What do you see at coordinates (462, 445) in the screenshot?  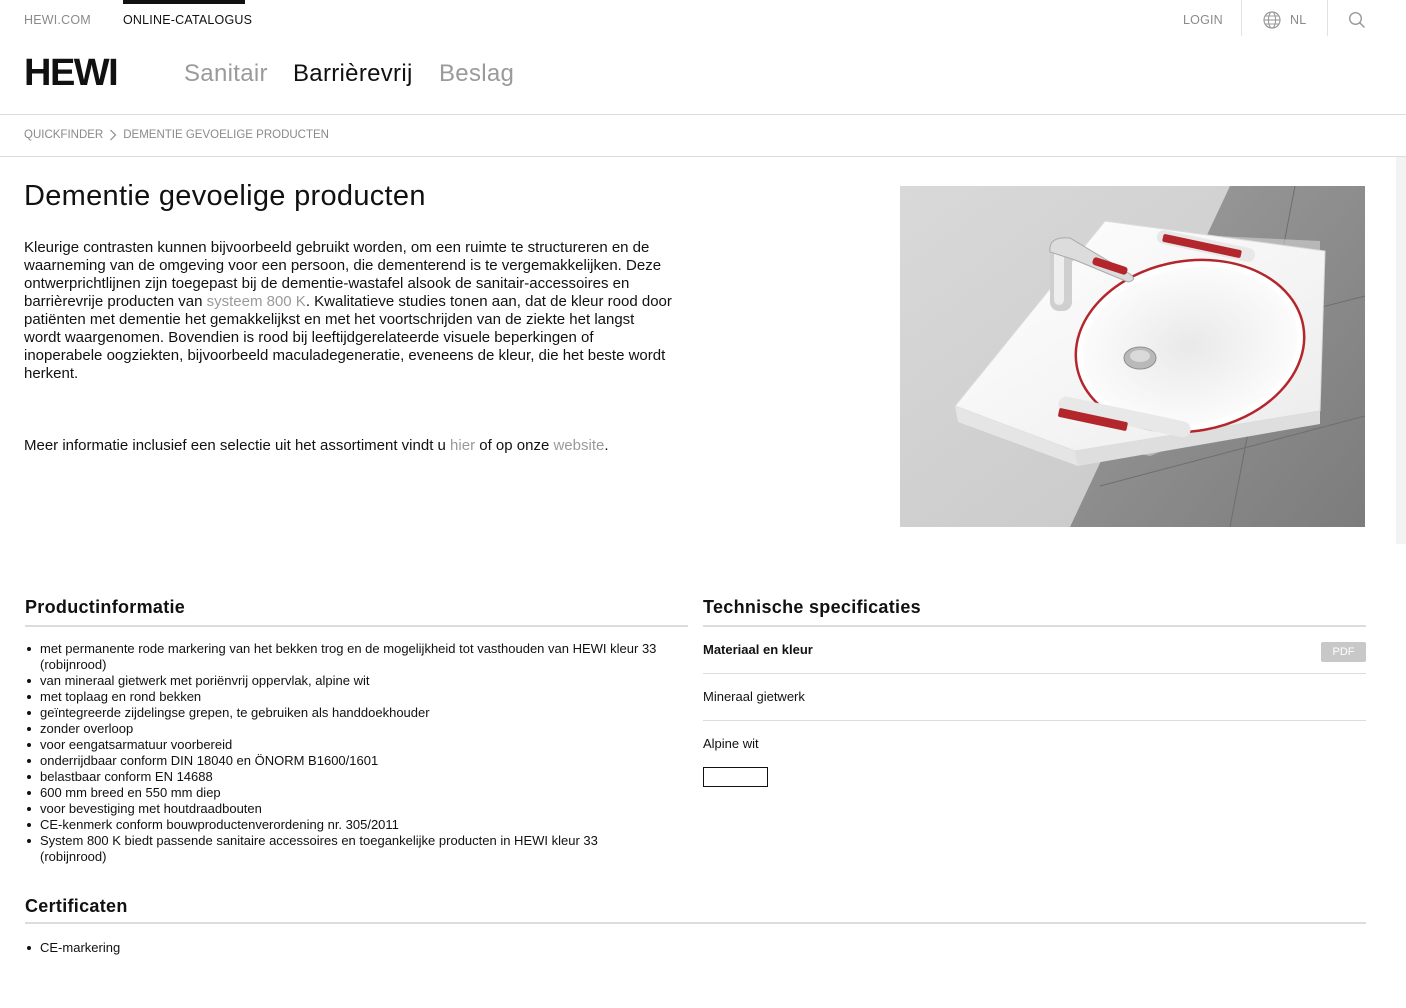 I see `hier-link: hier` at bounding box center [462, 445].